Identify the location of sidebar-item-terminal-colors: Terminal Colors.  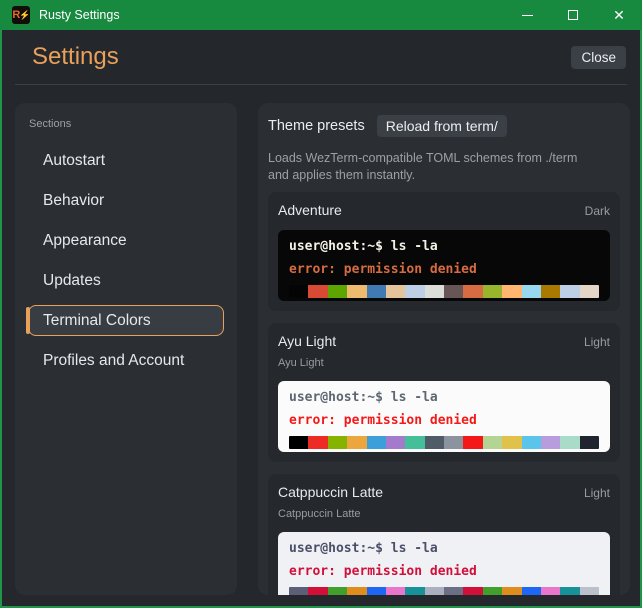
(125, 320).